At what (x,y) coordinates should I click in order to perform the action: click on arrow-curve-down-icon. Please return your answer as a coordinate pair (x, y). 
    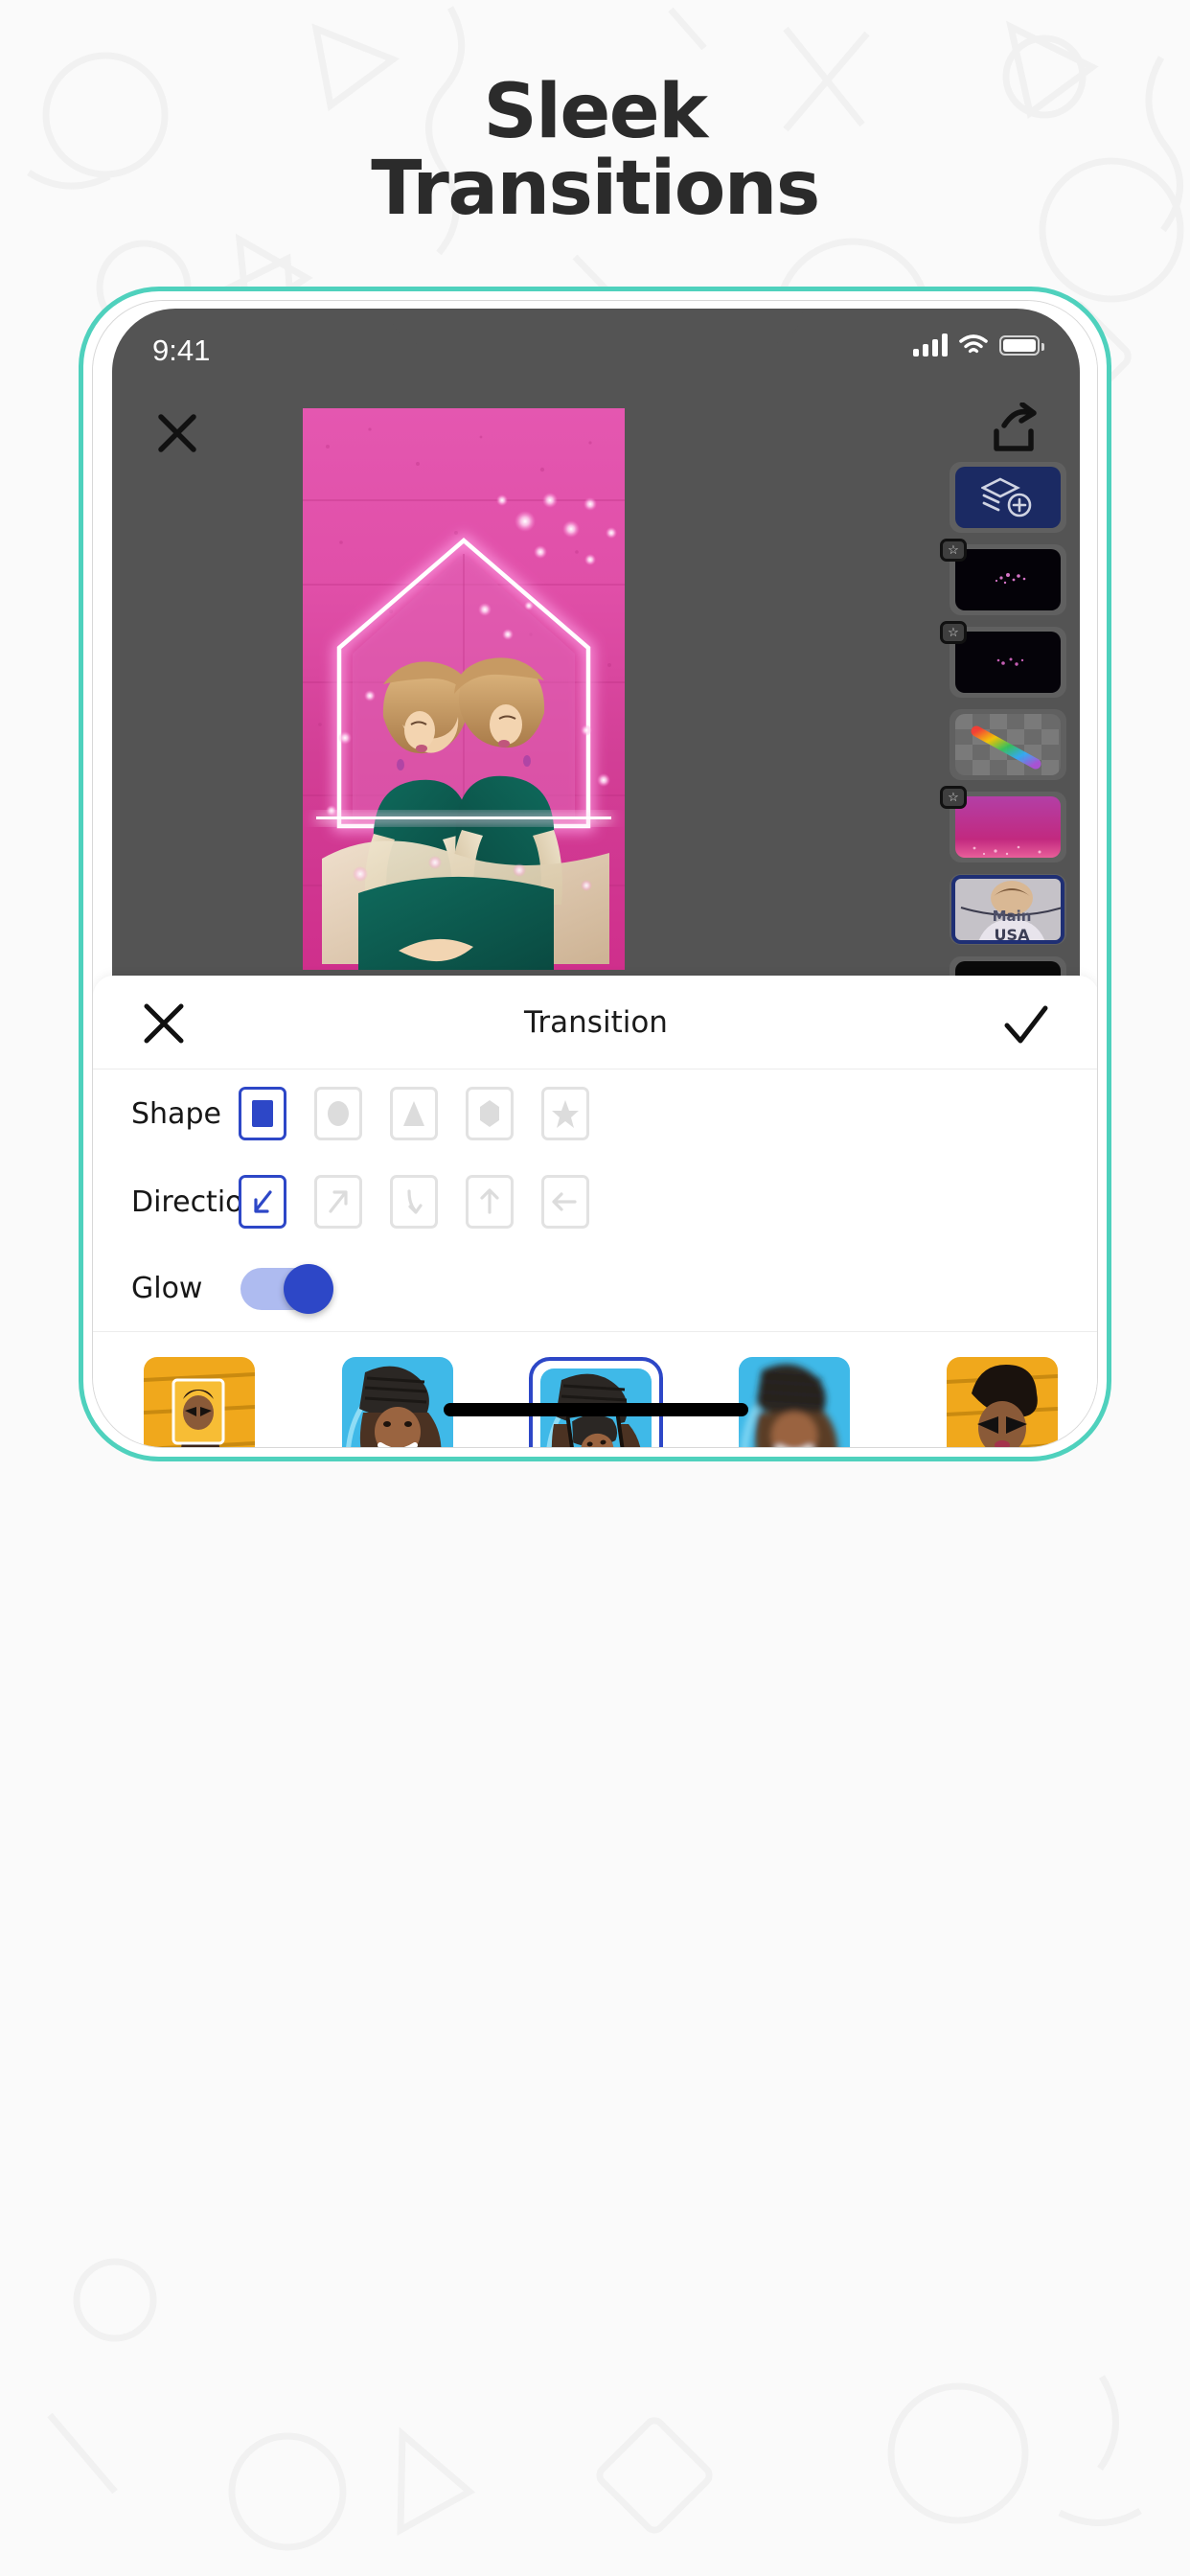
    Looking at the image, I should click on (414, 1202).